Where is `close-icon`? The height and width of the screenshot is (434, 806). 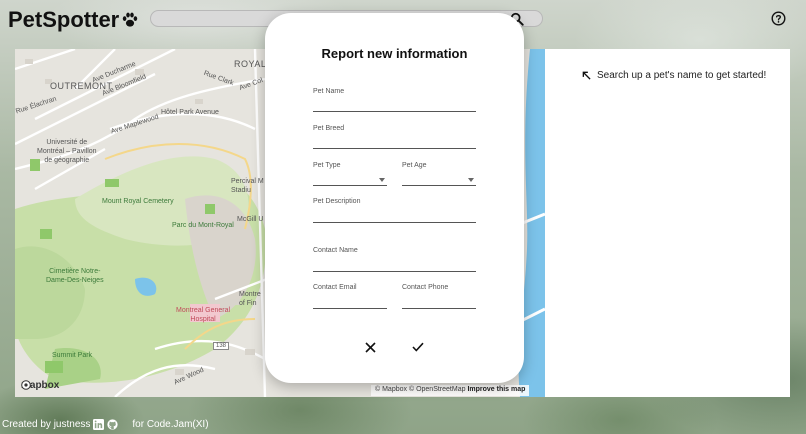 close-icon is located at coordinates (370, 347).